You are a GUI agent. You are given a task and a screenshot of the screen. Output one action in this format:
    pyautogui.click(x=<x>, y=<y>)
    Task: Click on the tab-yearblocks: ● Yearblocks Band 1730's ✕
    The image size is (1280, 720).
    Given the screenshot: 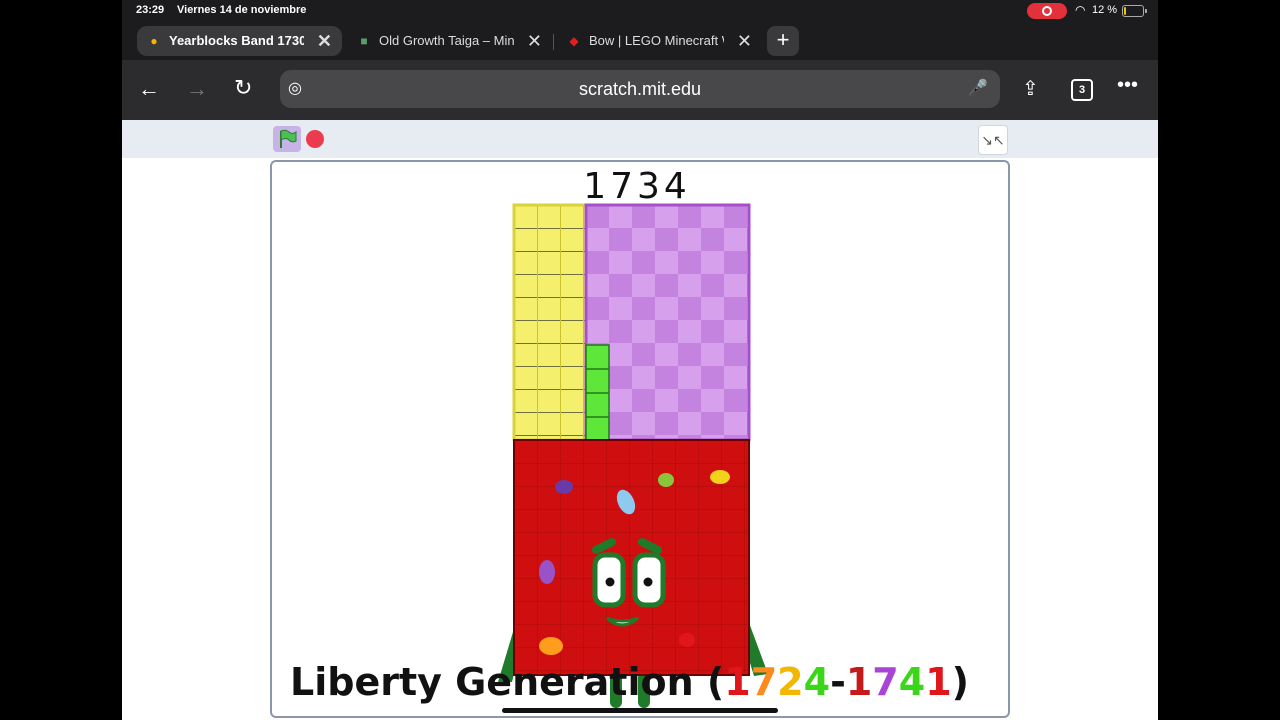 What is the action you would take?
    pyautogui.click(x=239, y=41)
    